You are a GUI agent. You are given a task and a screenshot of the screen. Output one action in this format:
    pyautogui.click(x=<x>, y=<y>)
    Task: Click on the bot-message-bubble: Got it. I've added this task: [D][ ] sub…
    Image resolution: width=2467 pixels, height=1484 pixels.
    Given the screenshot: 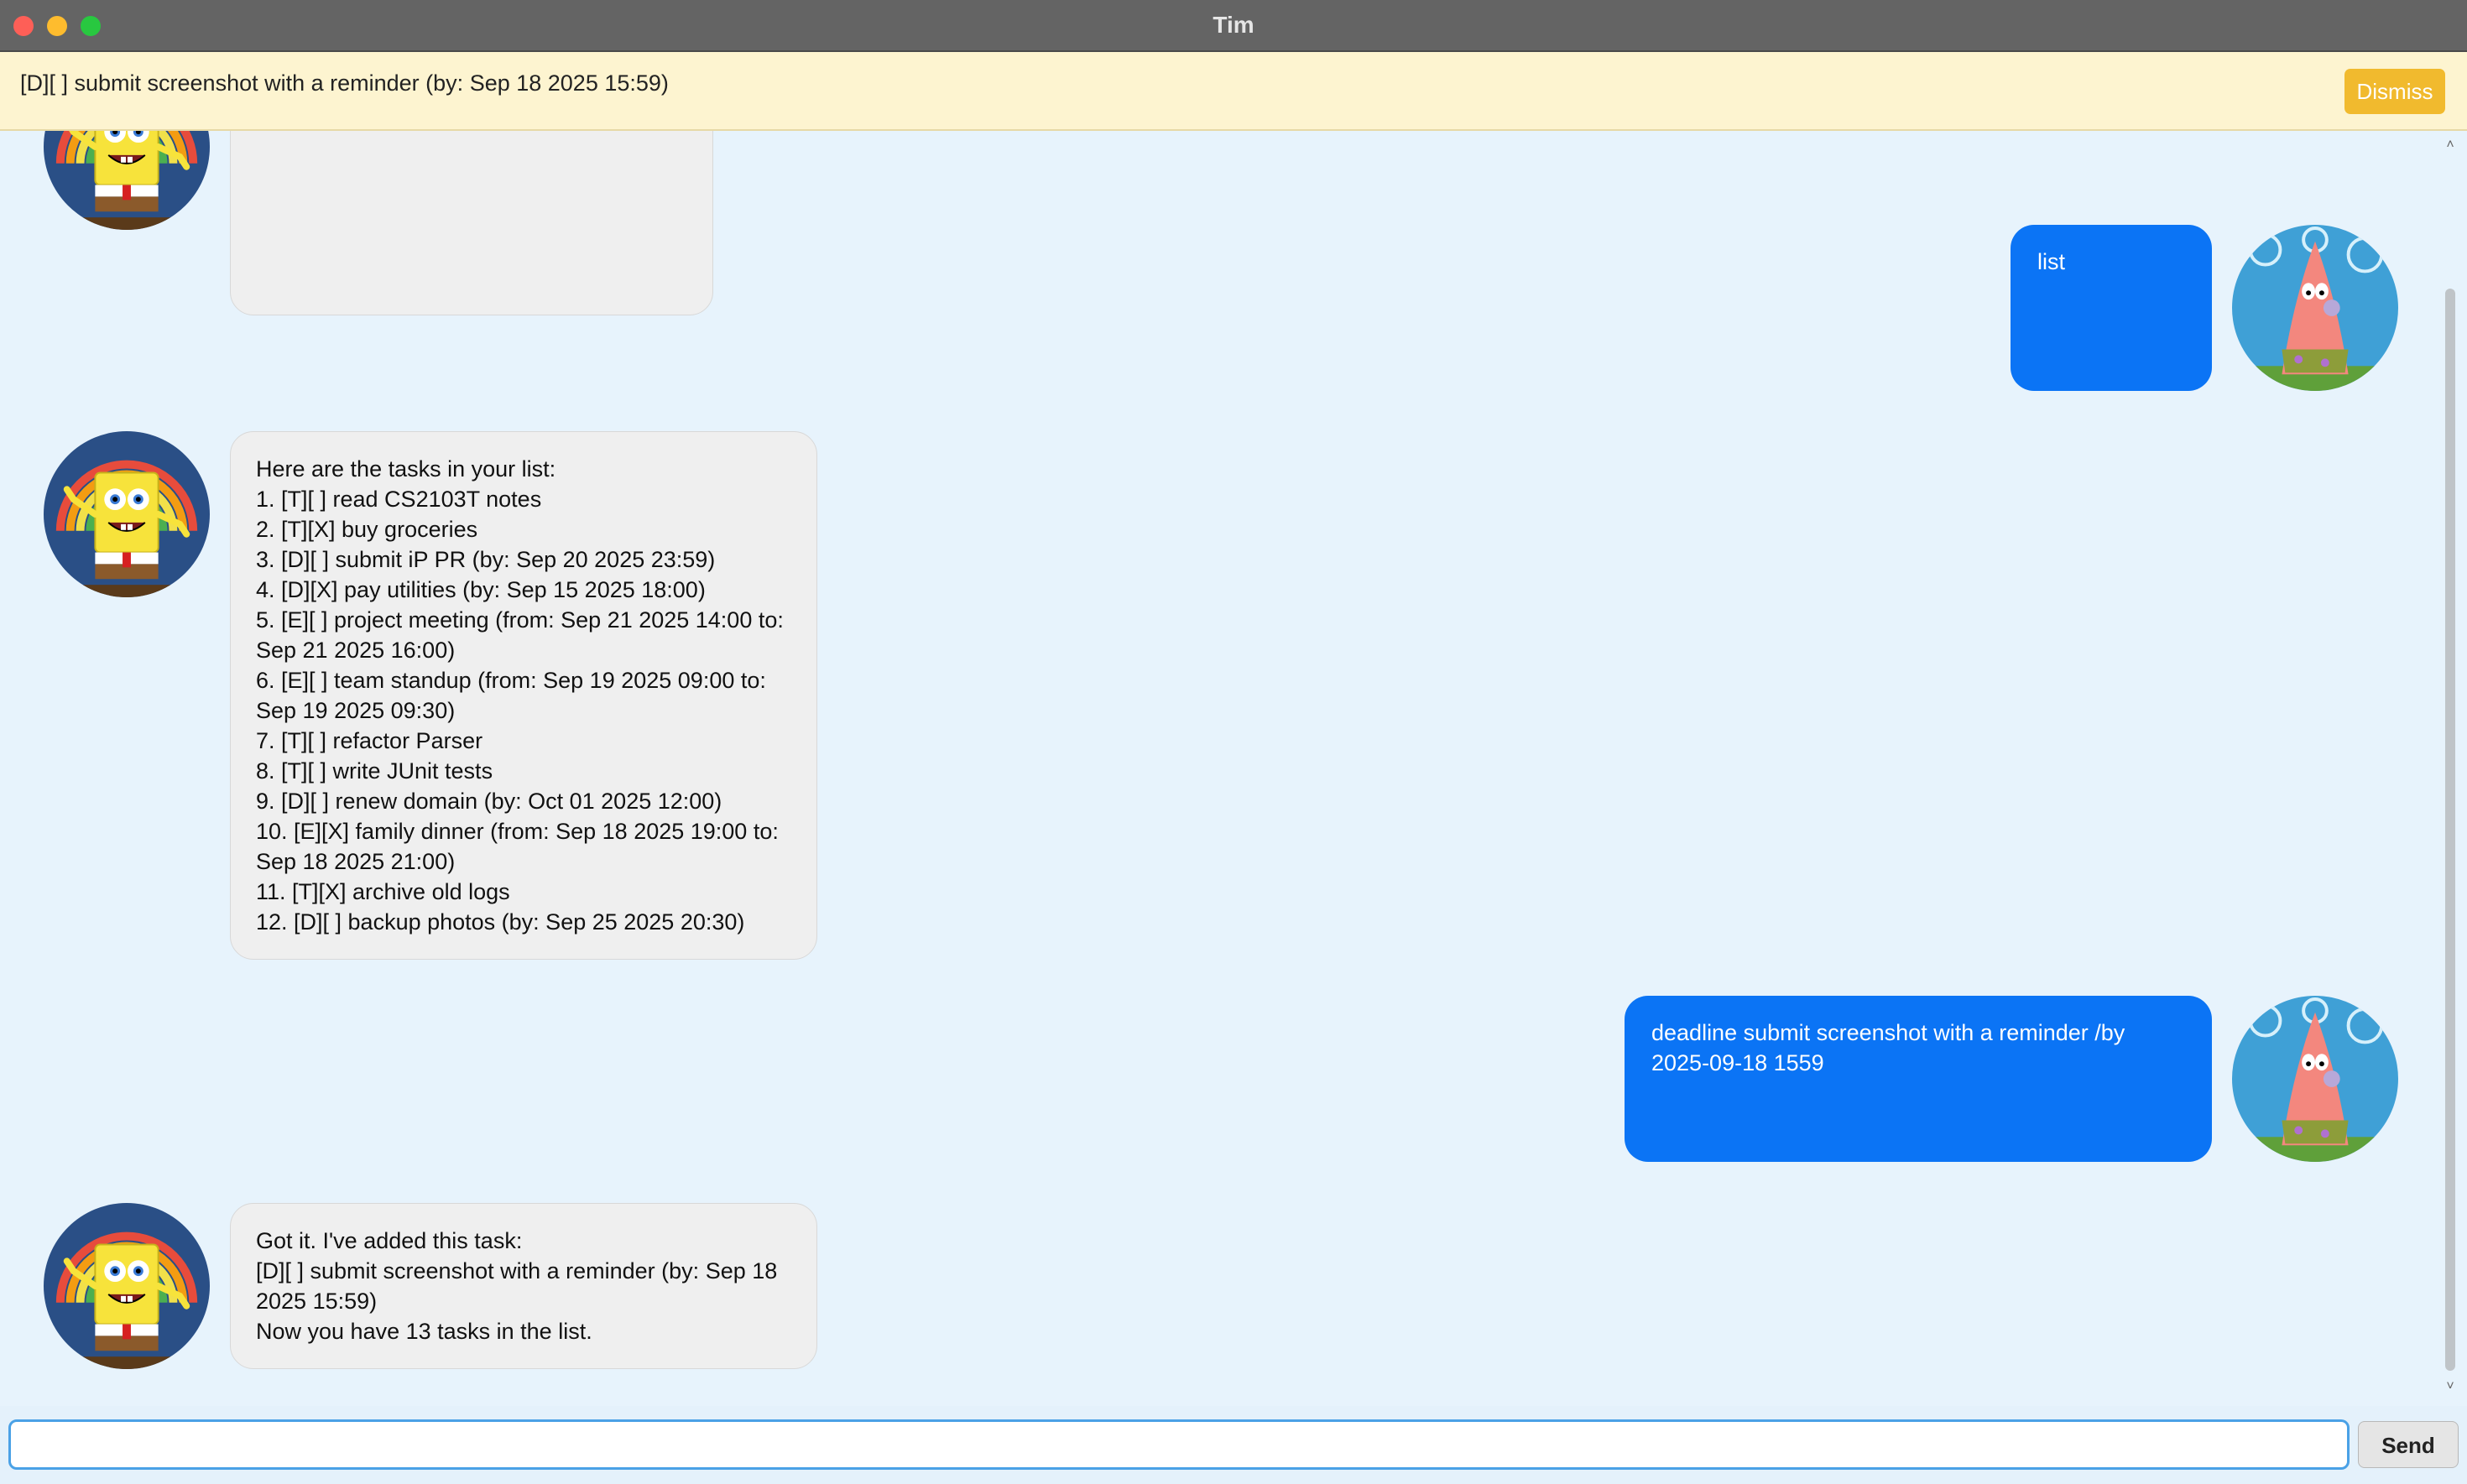 What is the action you would take?
    pyautogui.click(x=524, y=1286)
    